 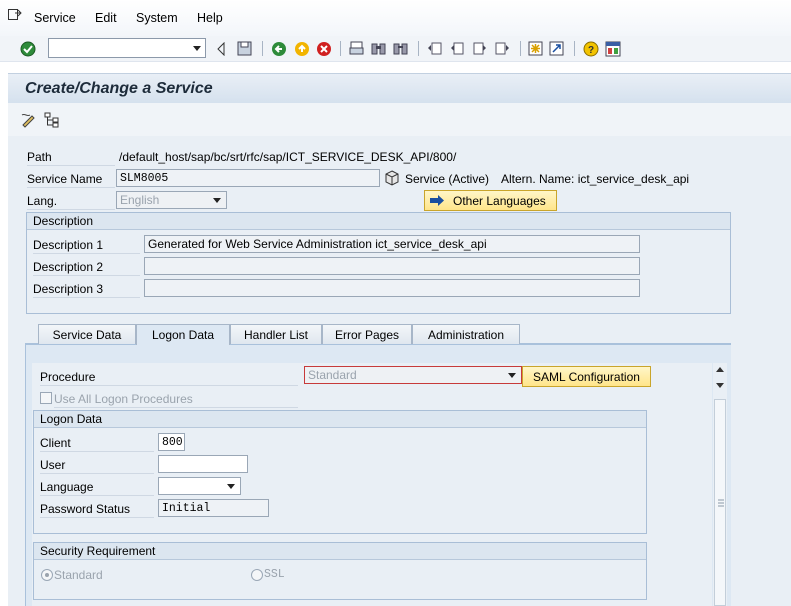 I want to click on other-languages-button: Other Languages, so click(x=490, y=200).